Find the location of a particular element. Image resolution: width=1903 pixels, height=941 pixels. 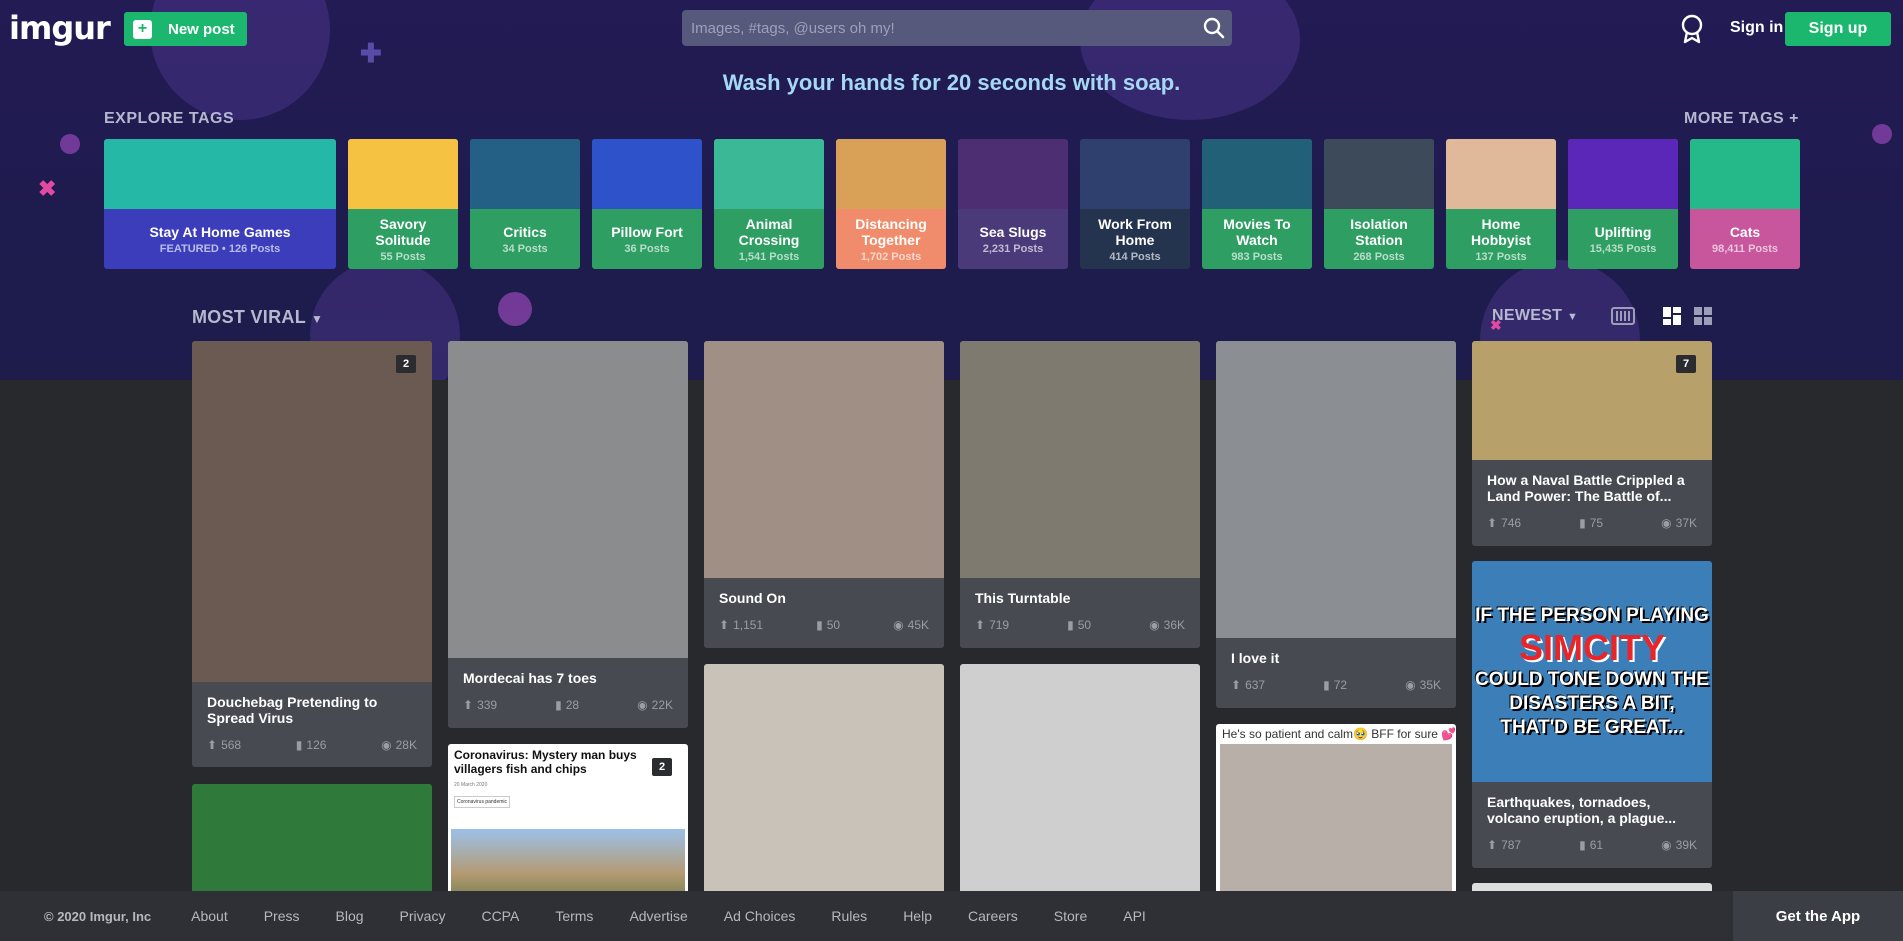

sign-up-button: Sign up is located at coordinates (1838, 29).